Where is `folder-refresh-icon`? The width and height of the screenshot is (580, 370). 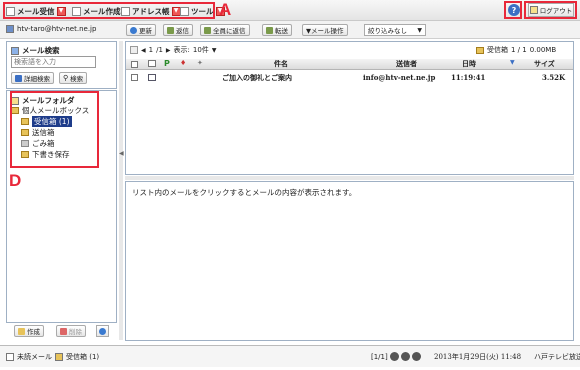 folder-refresh-icon is located at coordinates (102, 331).